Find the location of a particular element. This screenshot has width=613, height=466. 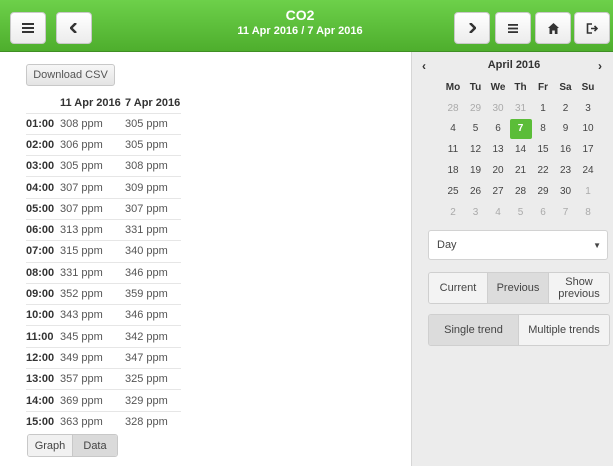

logout-icon is located at coordinates (592, 28).